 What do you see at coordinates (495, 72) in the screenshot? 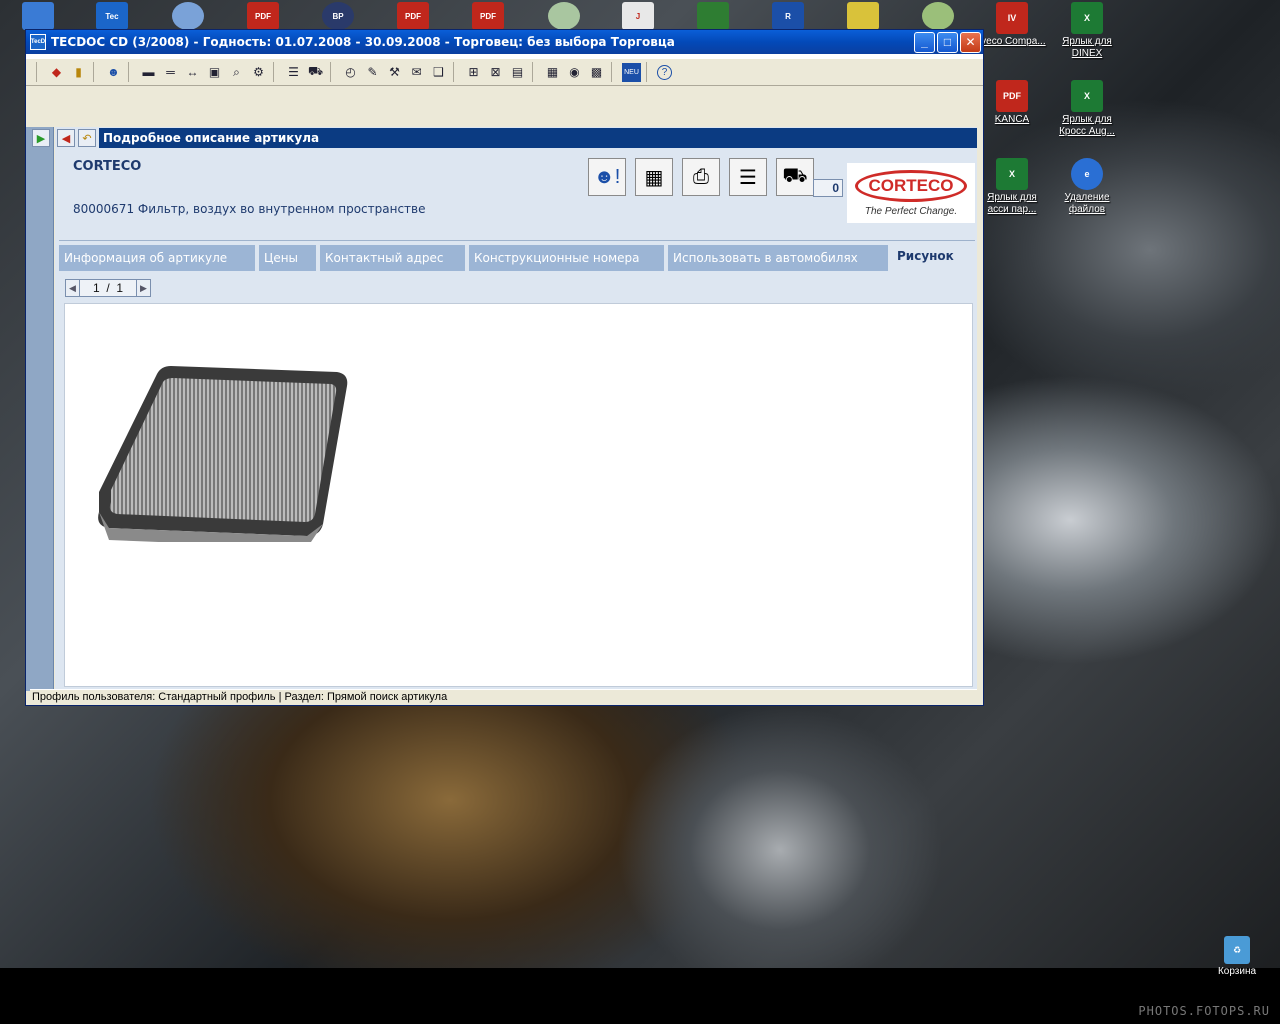
I see `compare-icon: ⊠` at bounding box center [495, 72].